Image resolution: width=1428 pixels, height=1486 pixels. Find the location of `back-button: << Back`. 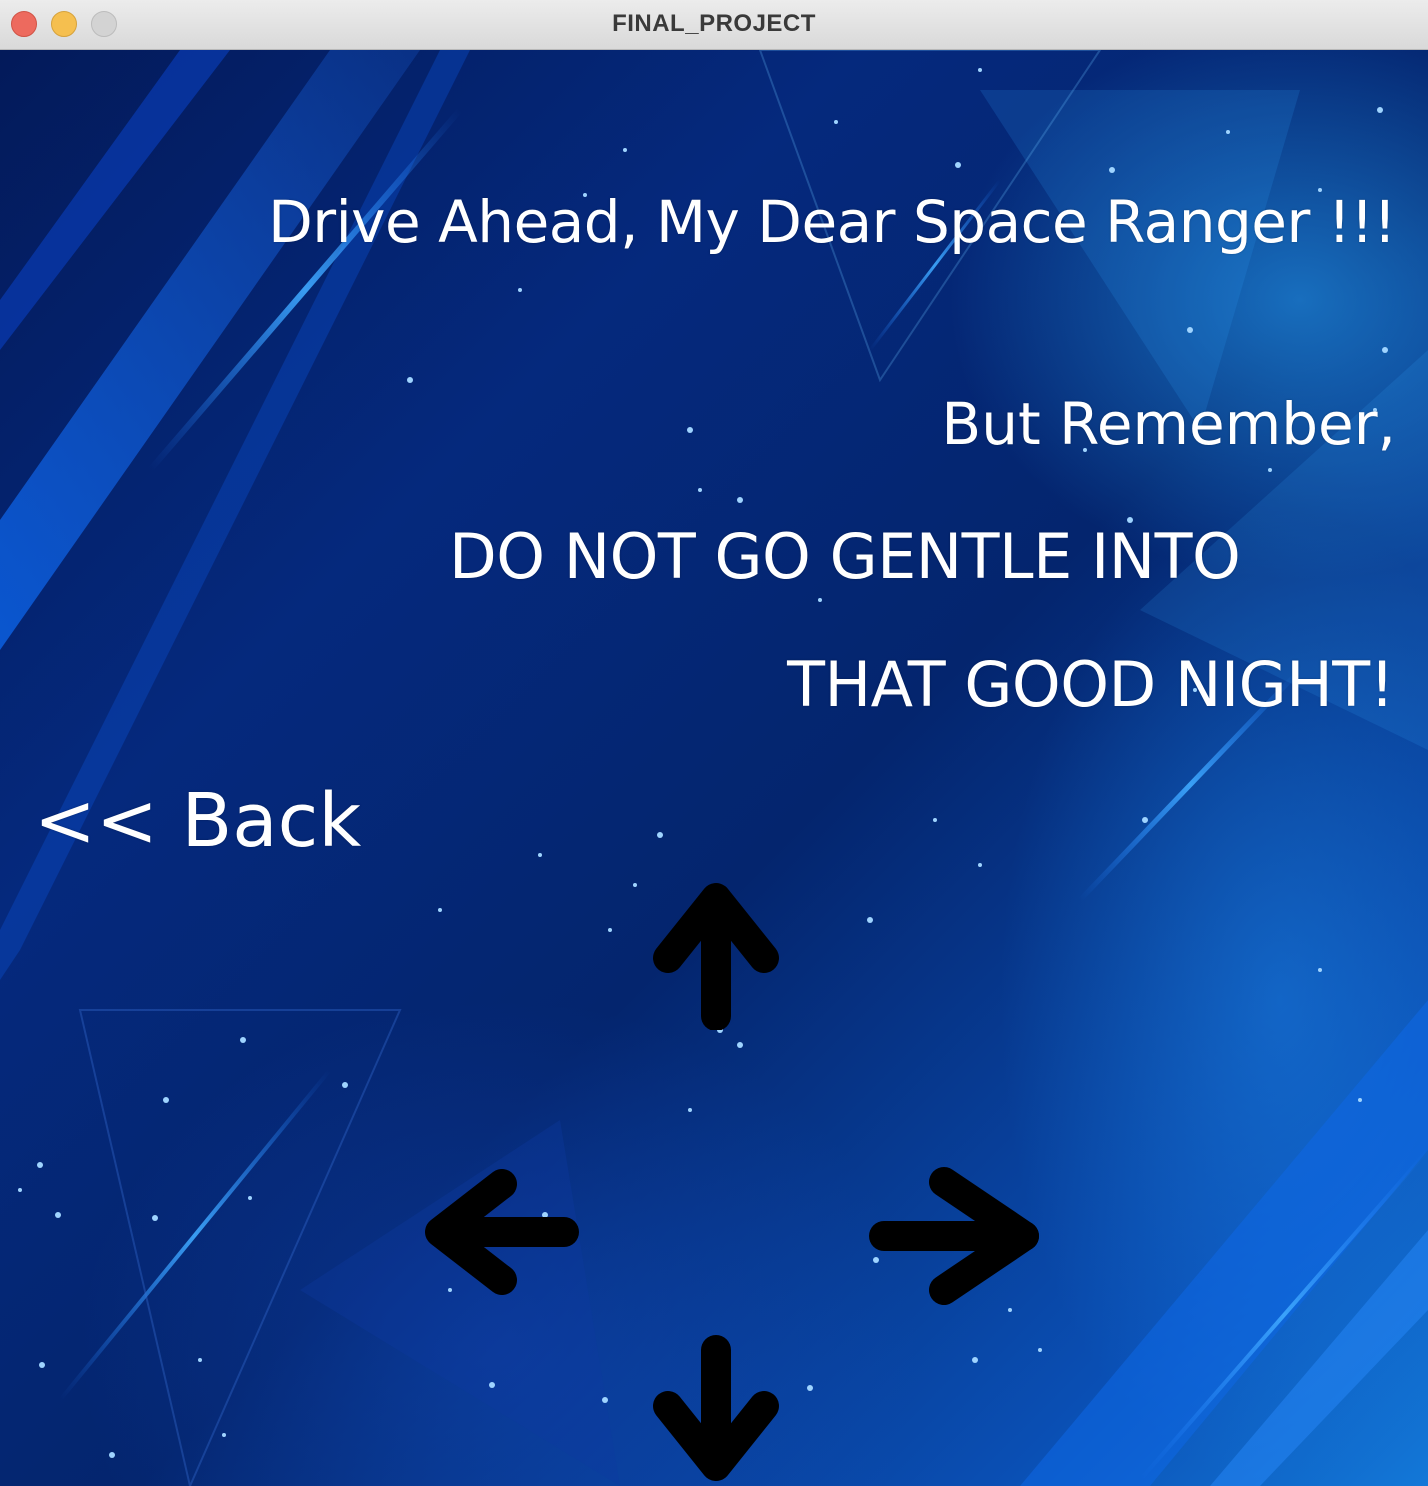

back-button: << Back is located at coordinates (197, 821).